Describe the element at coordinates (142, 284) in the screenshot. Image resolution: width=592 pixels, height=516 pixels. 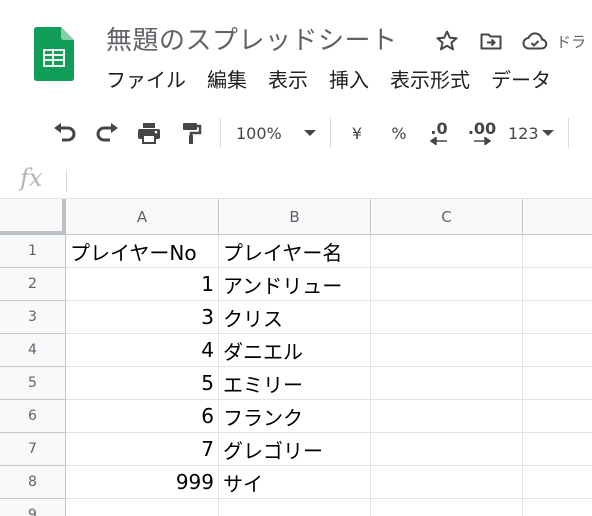
I see `cell-a2: 1` at that location.